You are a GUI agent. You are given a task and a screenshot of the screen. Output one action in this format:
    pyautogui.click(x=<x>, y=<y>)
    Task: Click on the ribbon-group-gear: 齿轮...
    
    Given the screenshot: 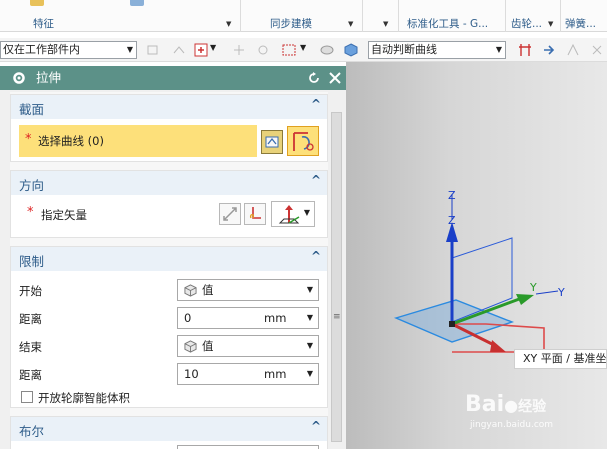 What is the action you would take?
    pyautogui.click(x=526, y=24)
    